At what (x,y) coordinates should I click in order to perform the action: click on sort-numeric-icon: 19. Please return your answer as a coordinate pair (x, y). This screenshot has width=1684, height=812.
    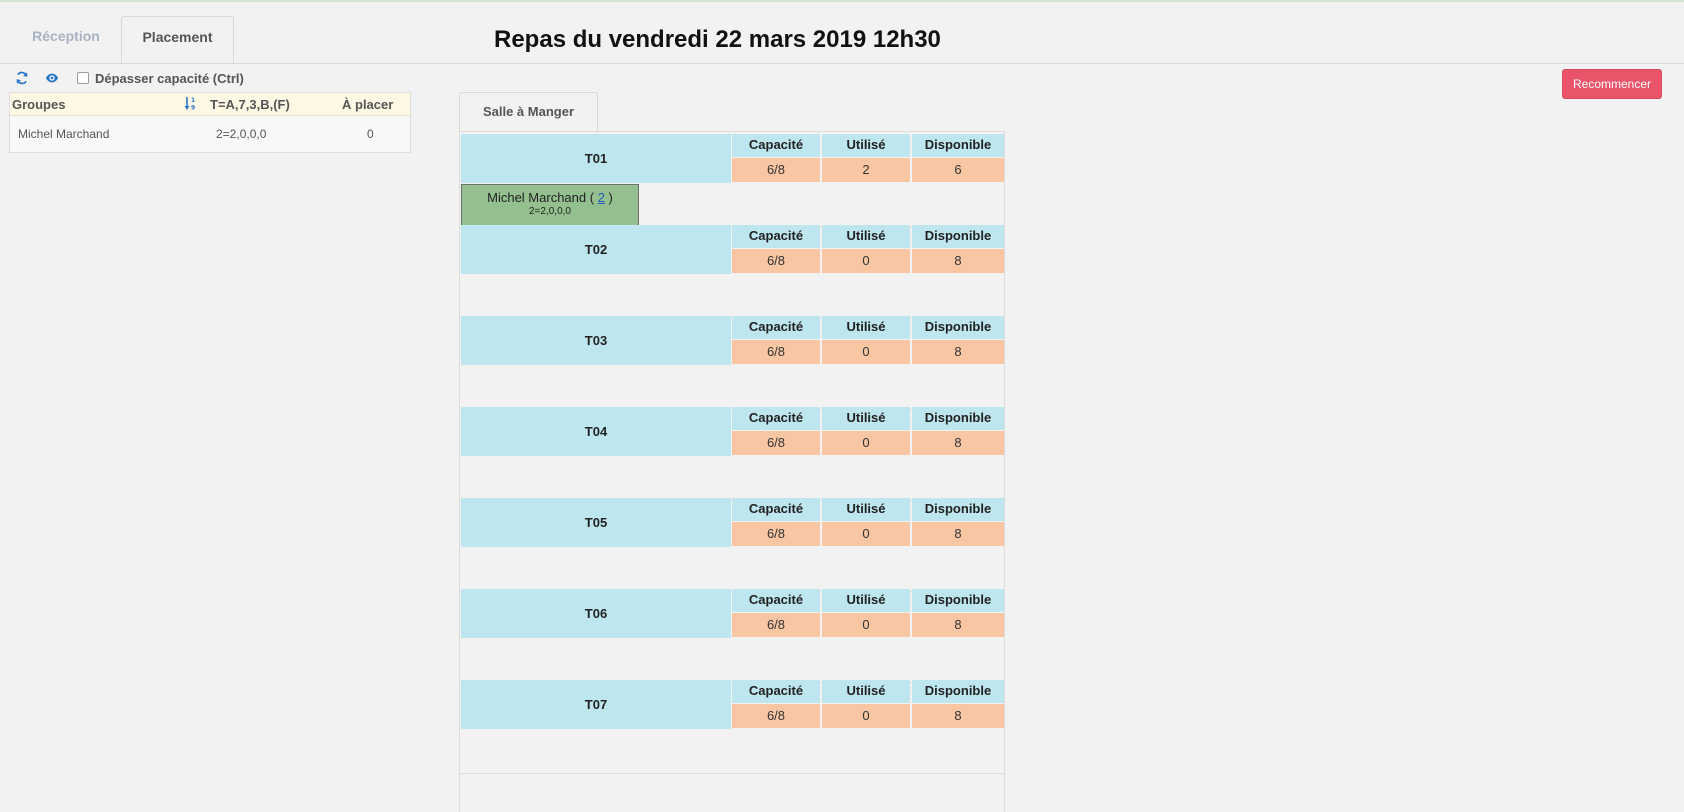
    Looking at the image, I should click on (191, 103).